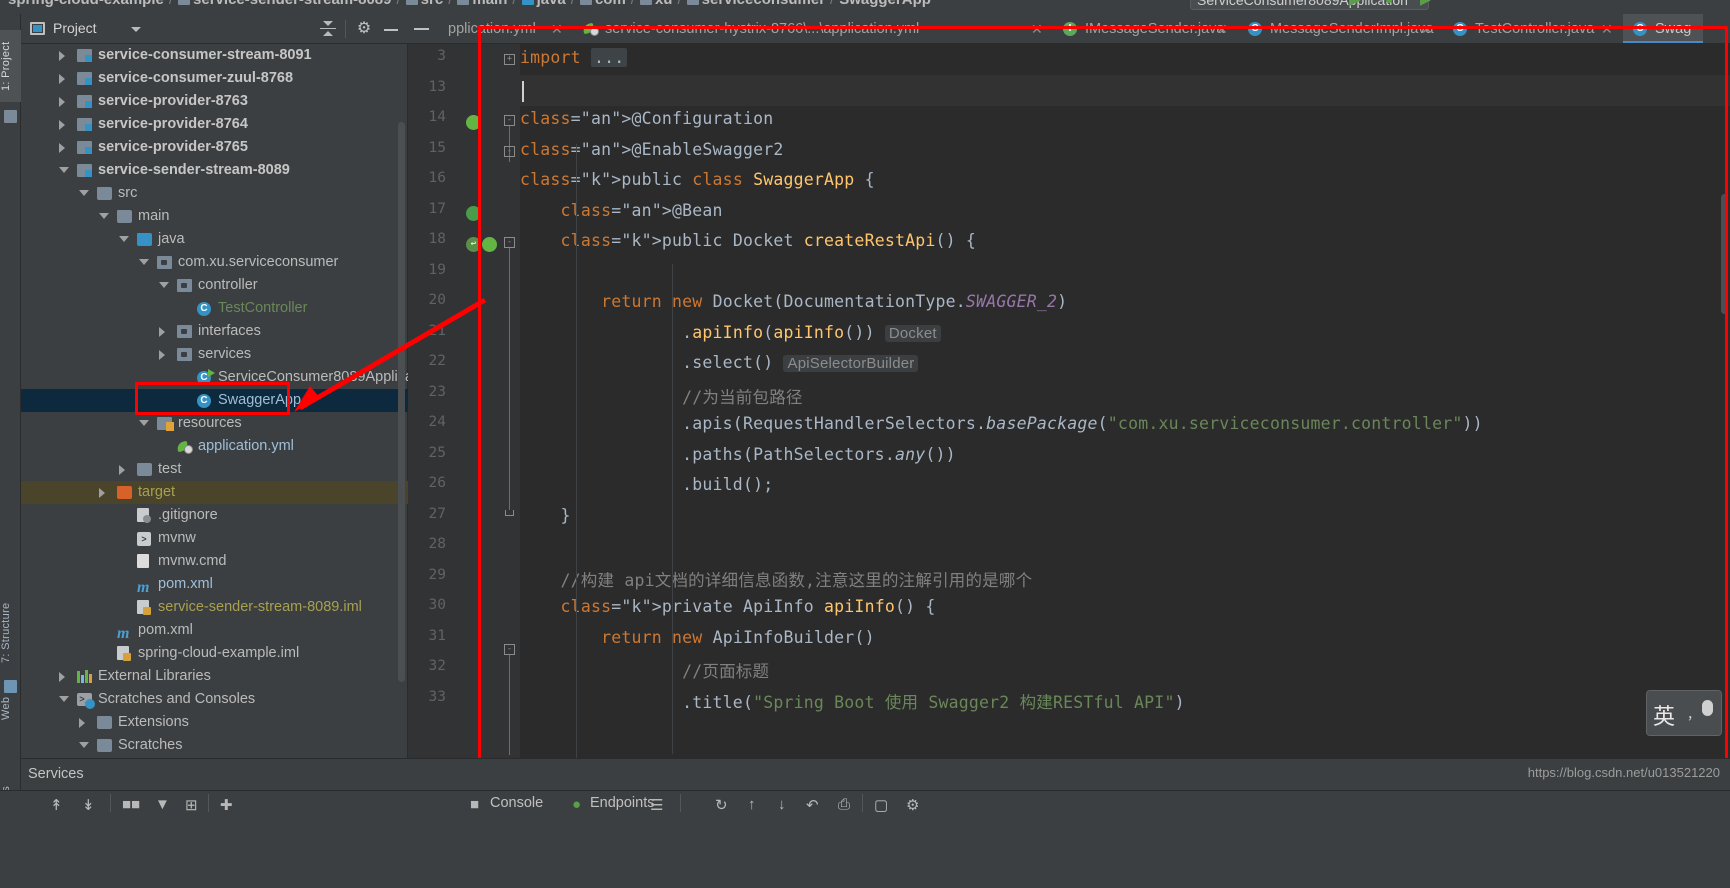 Image resolution: width=1730 pixels, height=888 pixels. What do you see at coordinates (1724, 254) in the screenshot?
I see `editor-scrollbar` at bounding box center [1724, 254].